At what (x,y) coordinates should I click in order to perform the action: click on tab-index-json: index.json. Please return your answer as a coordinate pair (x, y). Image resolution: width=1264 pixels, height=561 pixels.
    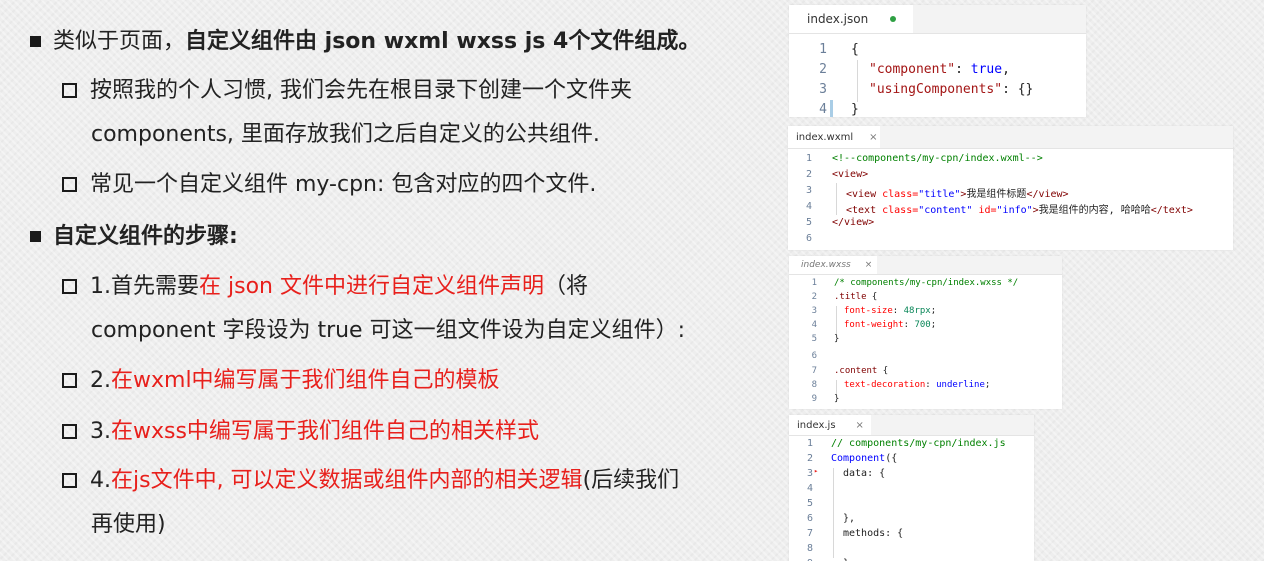
    Looking at the image, I should click on (851, 19).